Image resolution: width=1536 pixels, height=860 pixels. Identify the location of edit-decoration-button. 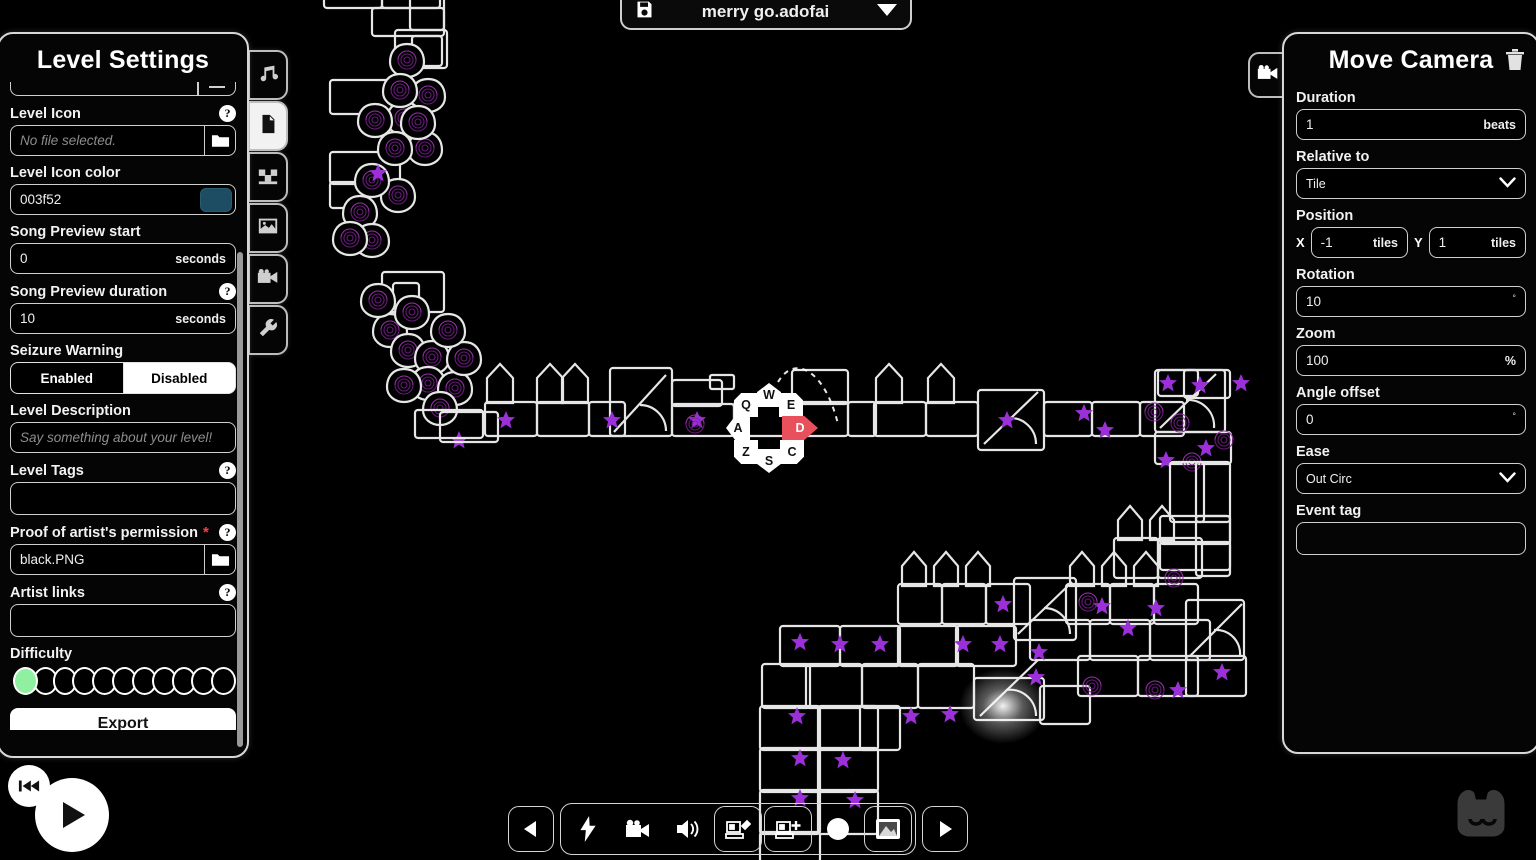
(738, 829).